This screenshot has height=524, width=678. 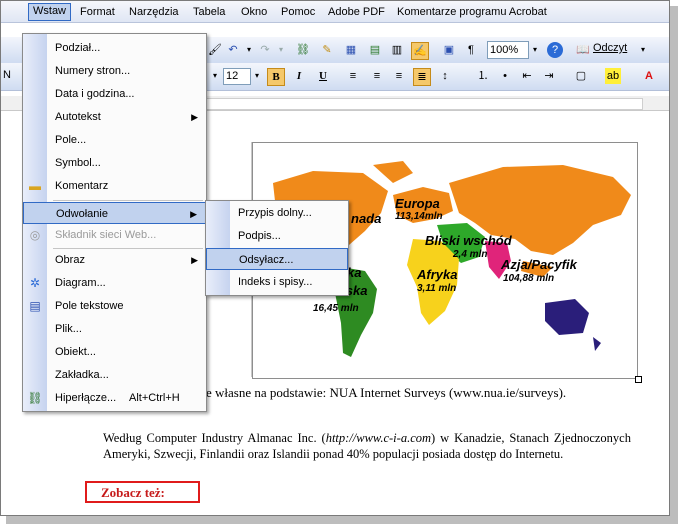 What do you see at coordinates (505, 76) in the screenshot?
I see `bullets-icon: •` at bounding box center [505, 76].